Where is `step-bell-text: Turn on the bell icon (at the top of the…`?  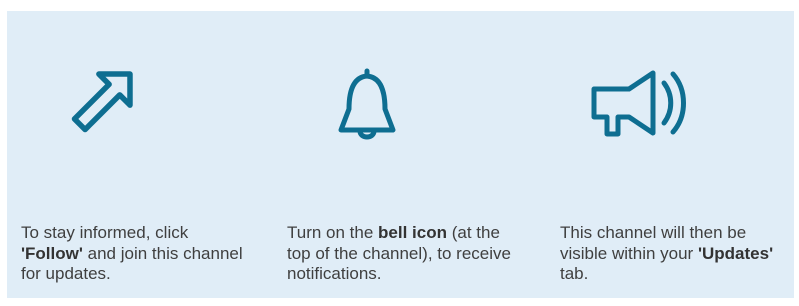 step-bell-text: Turn on the bell icon (at the top of the… is located at coordinates (399, 253).